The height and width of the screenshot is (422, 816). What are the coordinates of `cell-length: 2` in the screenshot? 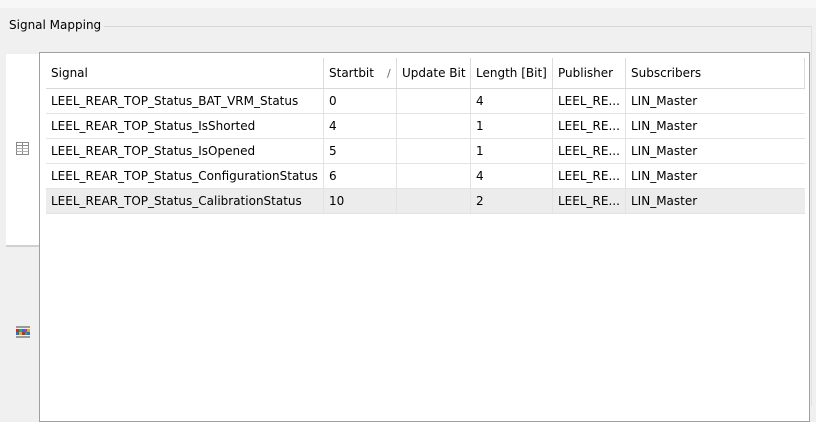 It's located at (512, 201).